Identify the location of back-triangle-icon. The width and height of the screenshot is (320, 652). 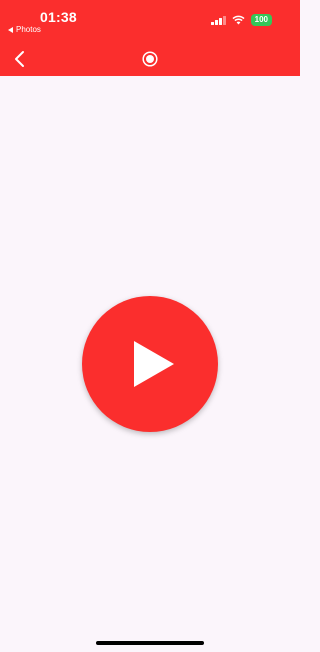
(10, 29).